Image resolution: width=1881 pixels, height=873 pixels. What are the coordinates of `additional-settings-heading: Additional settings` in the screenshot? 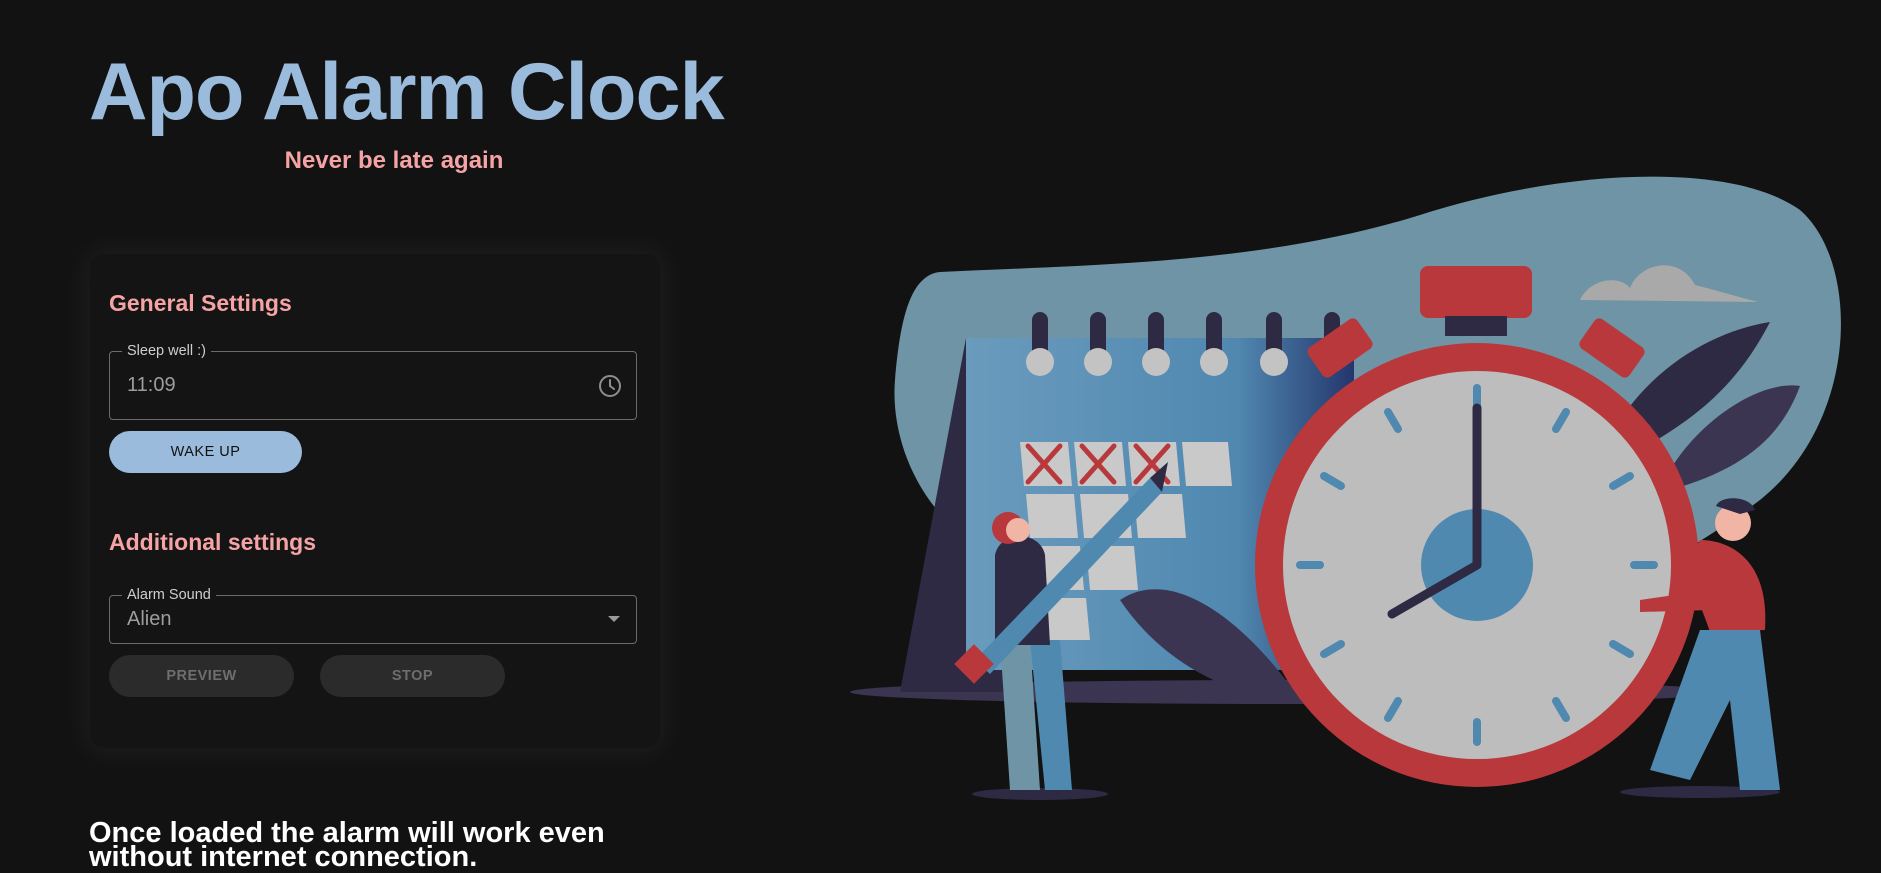 It's located at (212, 542).